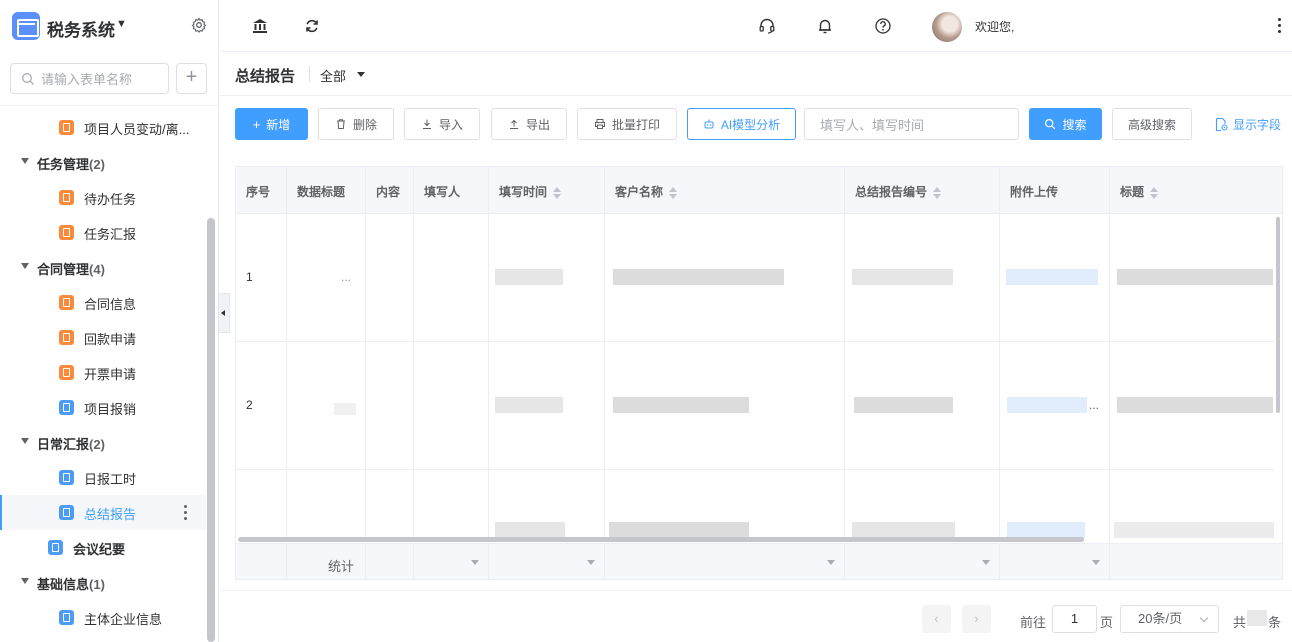  What do you see at coordinates (224, 313) in the screenshot?
I see `sidebar-collapse-button` at bounding box center [224, 313].